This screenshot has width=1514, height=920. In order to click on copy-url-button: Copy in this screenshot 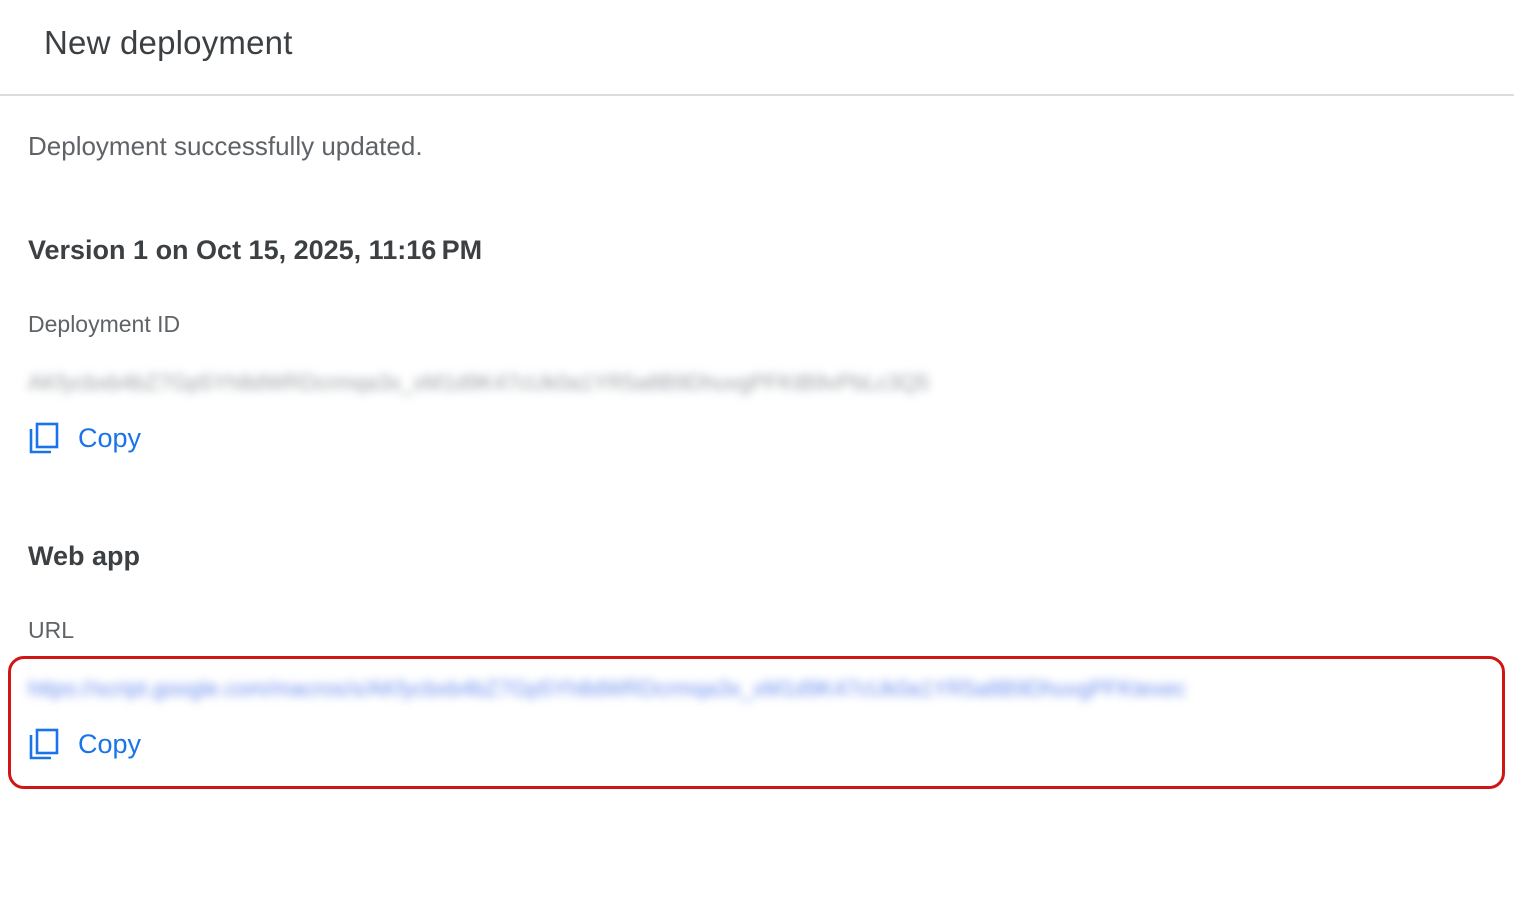, I will do `click(84, 744)`.